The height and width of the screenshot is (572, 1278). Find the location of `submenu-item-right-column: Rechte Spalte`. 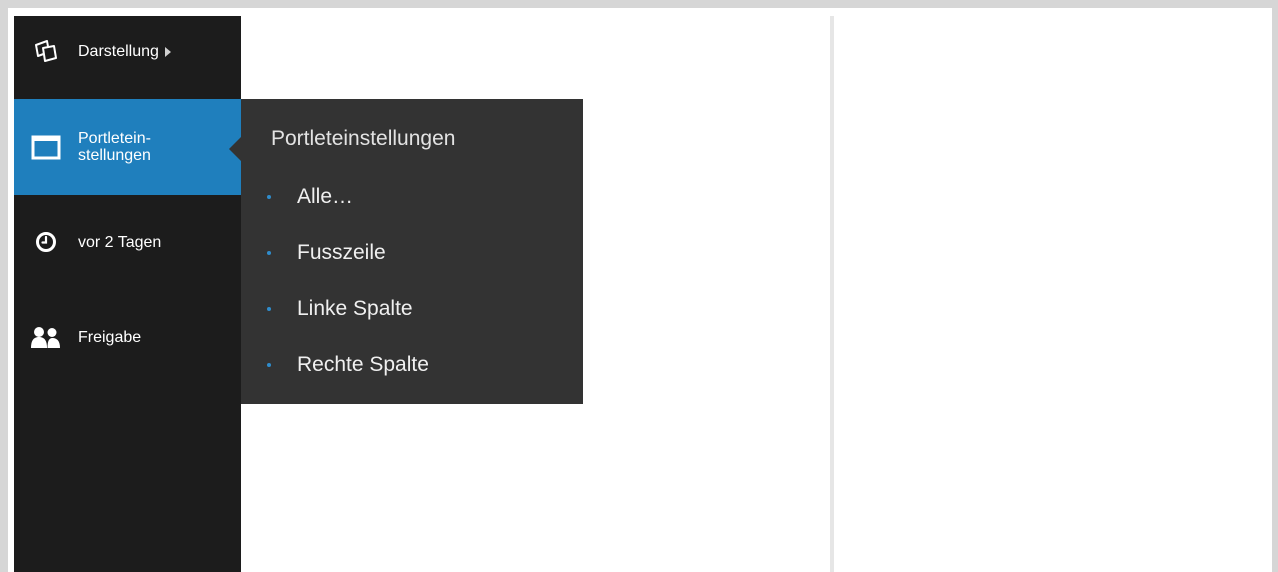

submenu-item-right-column: Rechte Spalte is located at coordinates (348, 365).